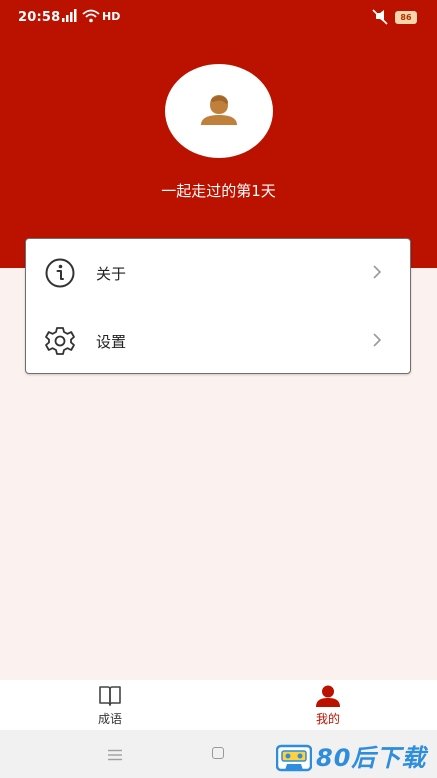 The width and height of the screenshot is (437, 778). What do you see at coordinates (60, 273) in the screenshot?
I see `info-icon` at bounding box center [60, 273].